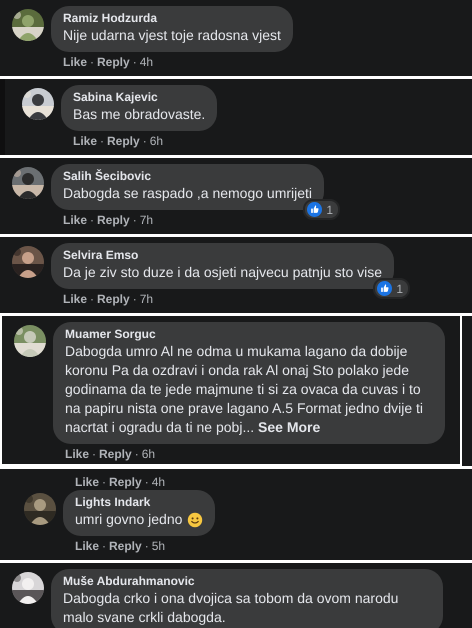  Describe the element at coordinates (128, 519) in the screenshot. I see `comment-text: umri govno jedno` at that location.